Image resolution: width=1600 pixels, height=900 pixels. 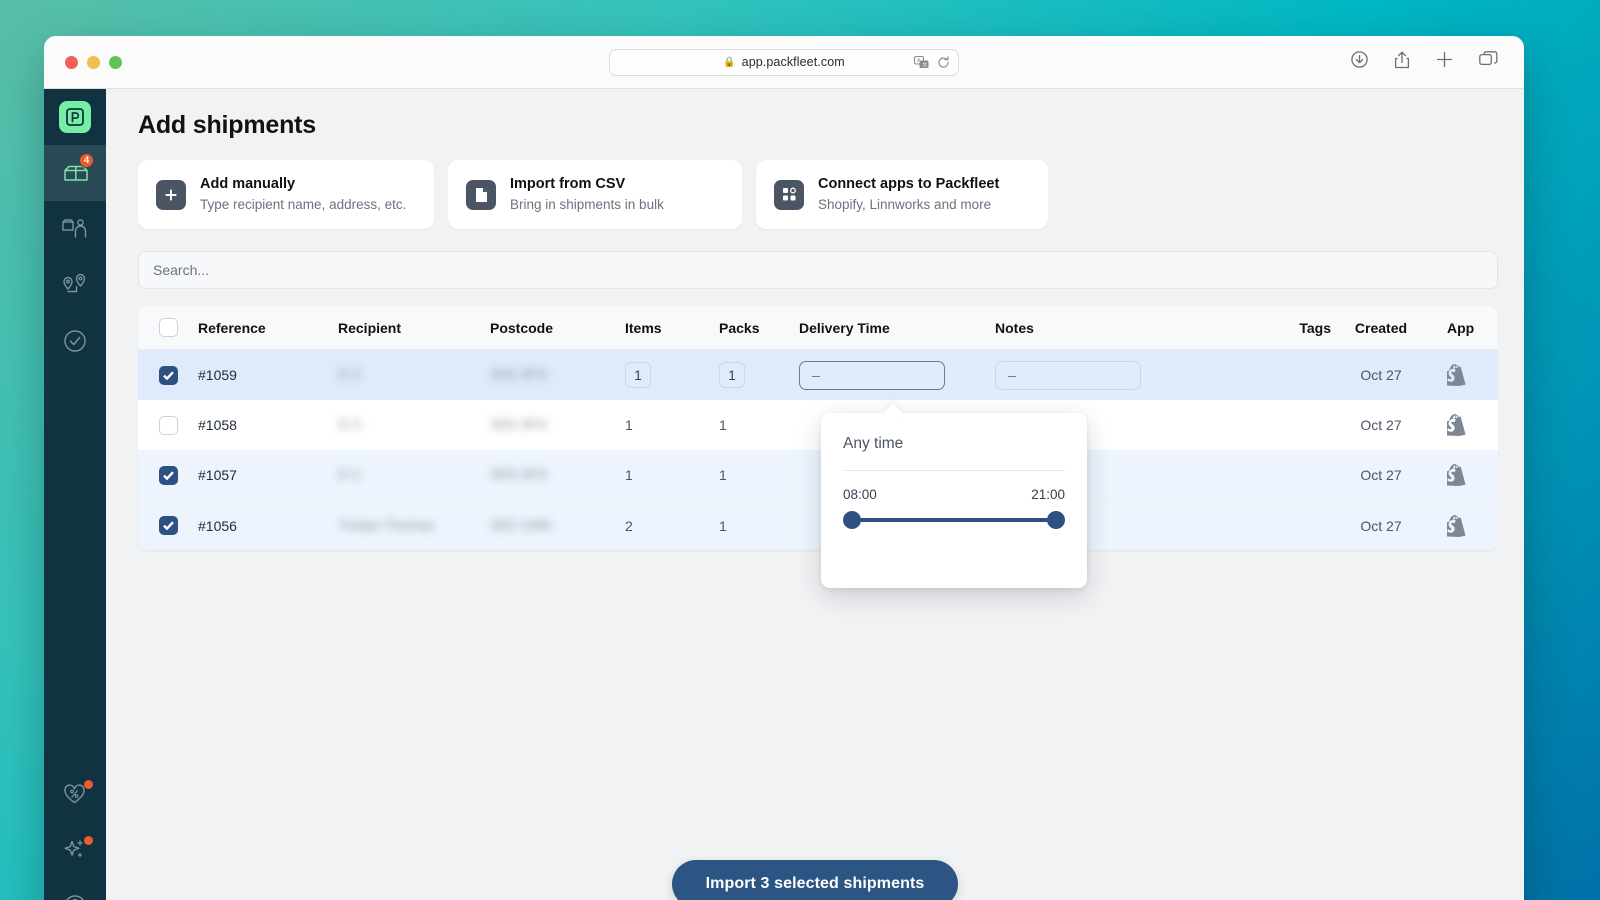 I want to click on header-recipient: Recipient, so click(x=414, y=328).